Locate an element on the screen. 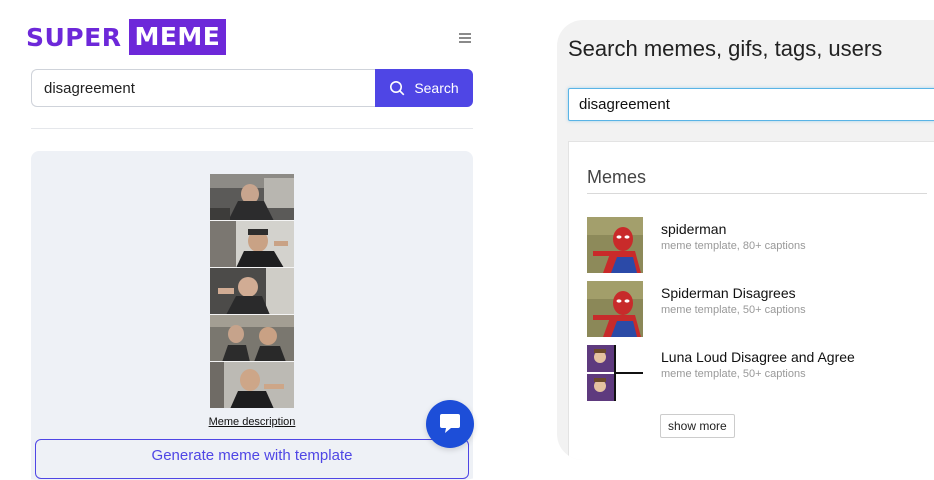 The width and height of the screenshot is (934, 480). supermeme-logo: SUPER MEME is located at coordinates (126, 37).